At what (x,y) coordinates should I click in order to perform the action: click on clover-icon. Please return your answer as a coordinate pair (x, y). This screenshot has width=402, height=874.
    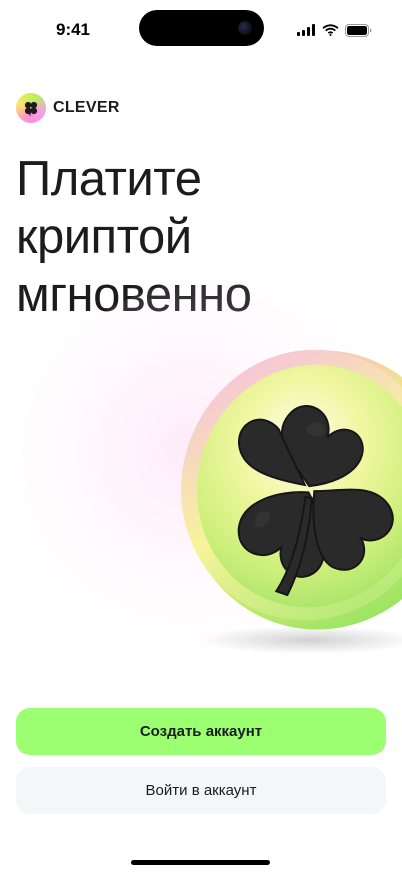
    Looking at the image, I should click on (31, 108).